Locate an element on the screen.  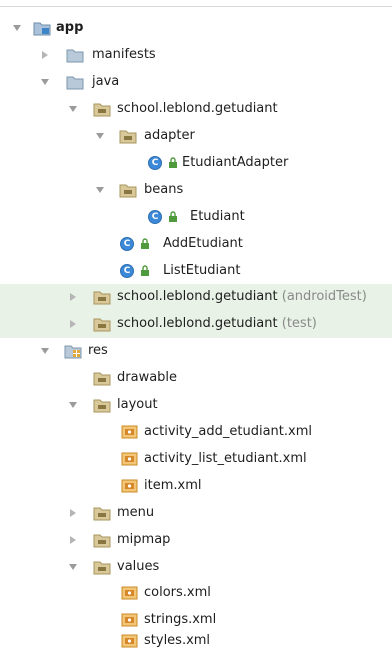
tree-node-mipmap: mipmap is located at coordinates (196, 540).